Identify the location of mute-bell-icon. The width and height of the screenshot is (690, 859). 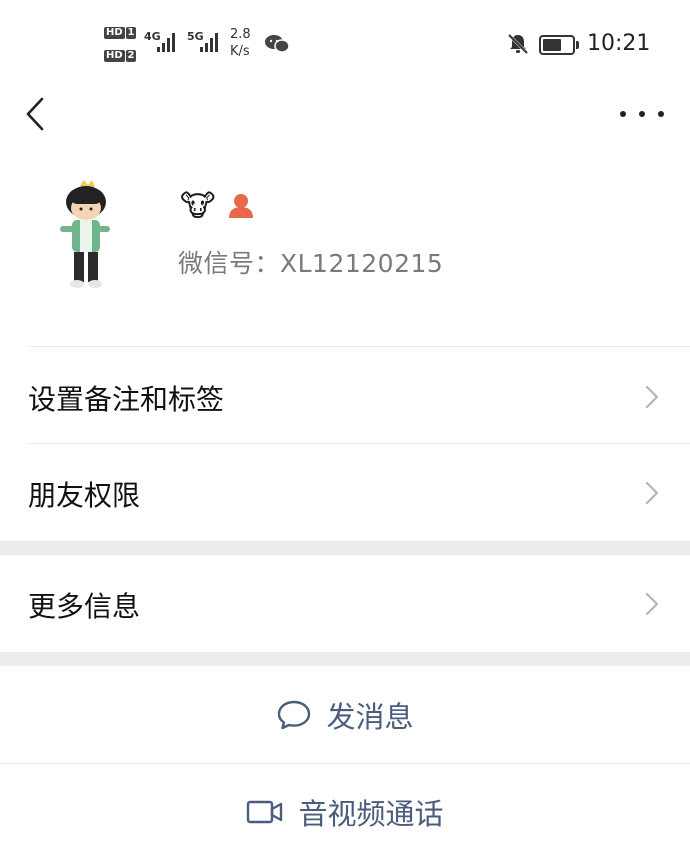
(518, 44).